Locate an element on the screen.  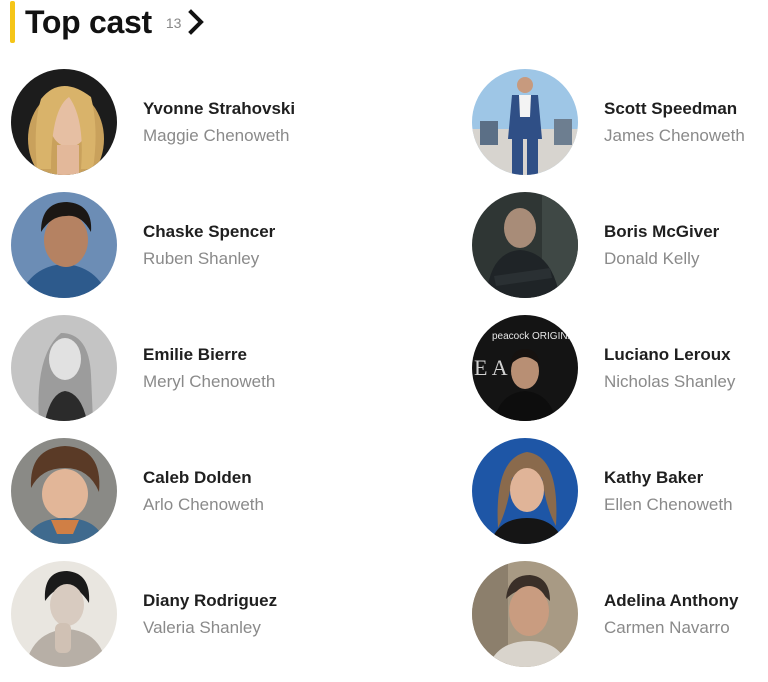
cast-item: Caleb Dolden Arlo Chenoweth is located at coordinates (161, 491).